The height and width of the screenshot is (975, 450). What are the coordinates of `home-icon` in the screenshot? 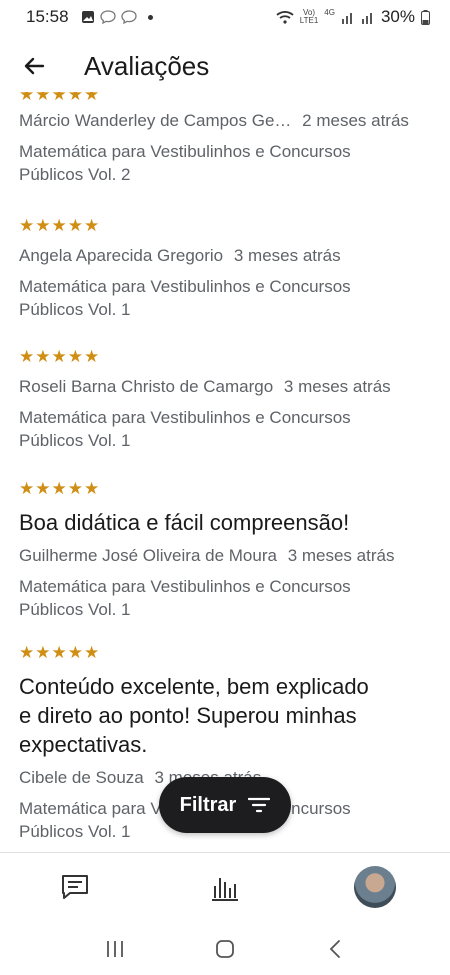 It's located at (225, 948).